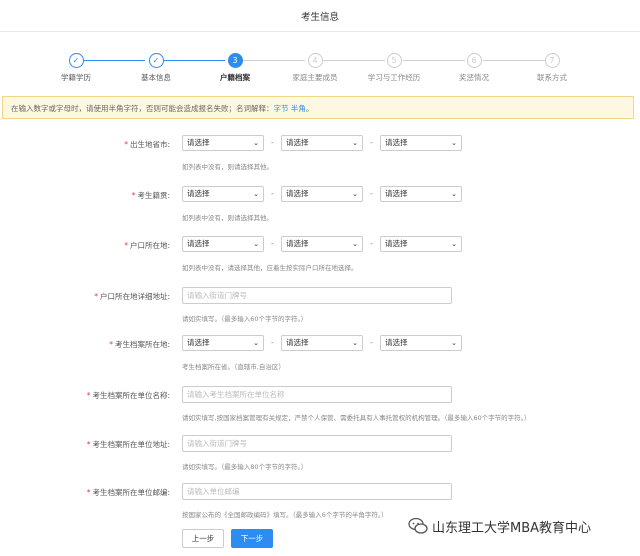  Describe the element at coordinates (252, 538) in the screenshot. I see `next-button: 下一步` at that location.